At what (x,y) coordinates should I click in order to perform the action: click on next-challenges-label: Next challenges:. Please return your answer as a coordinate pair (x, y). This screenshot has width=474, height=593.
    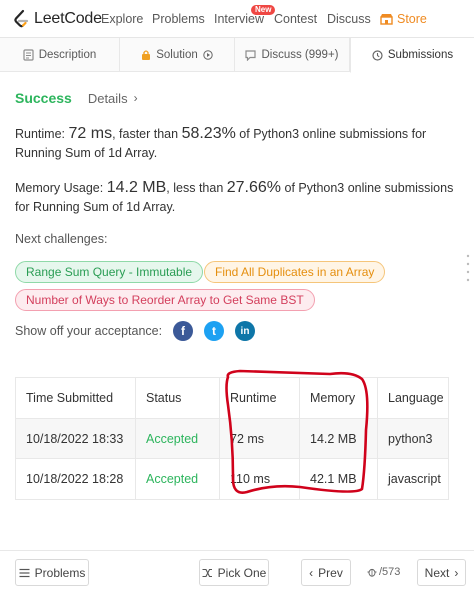
    Looking at the image, I should click on (61, 239).